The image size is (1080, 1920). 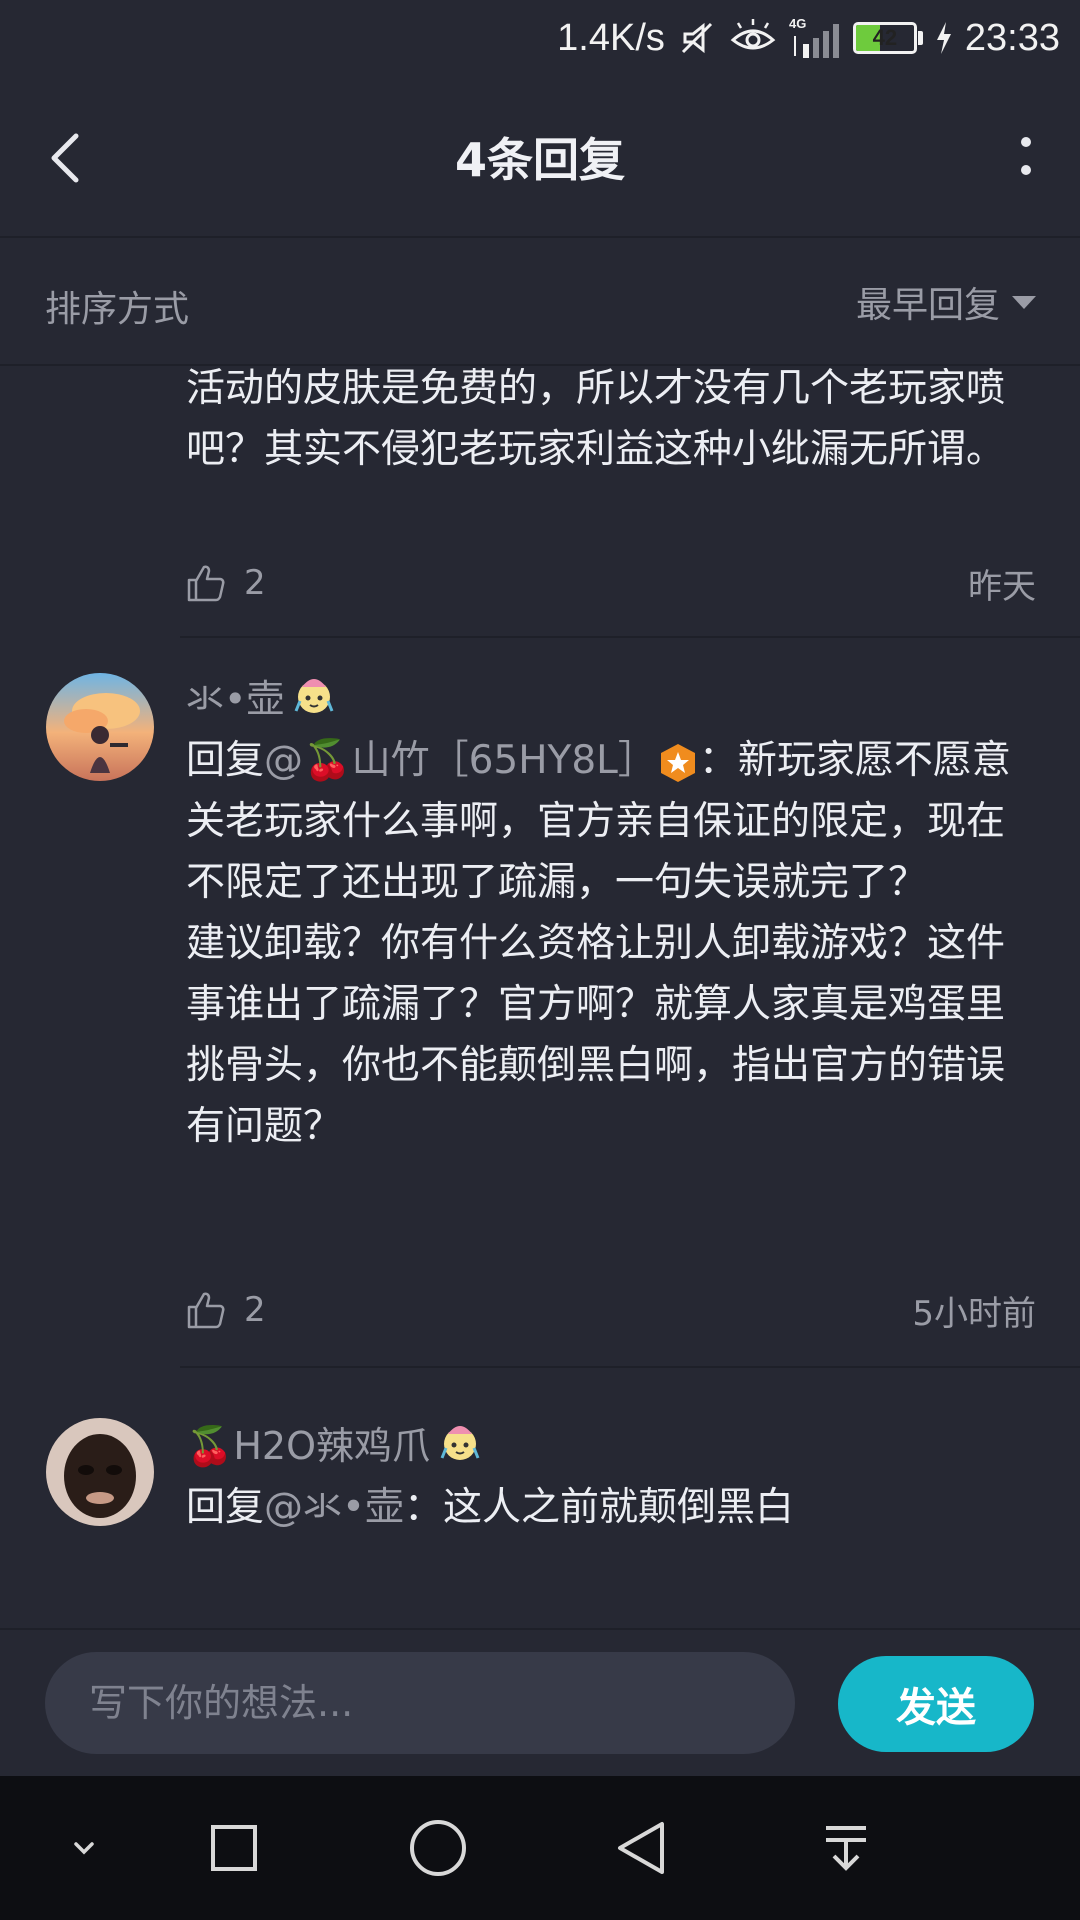 I want to click on comment-body: ：这人之前就颠倒黑白, so click(x=599, y=1507).